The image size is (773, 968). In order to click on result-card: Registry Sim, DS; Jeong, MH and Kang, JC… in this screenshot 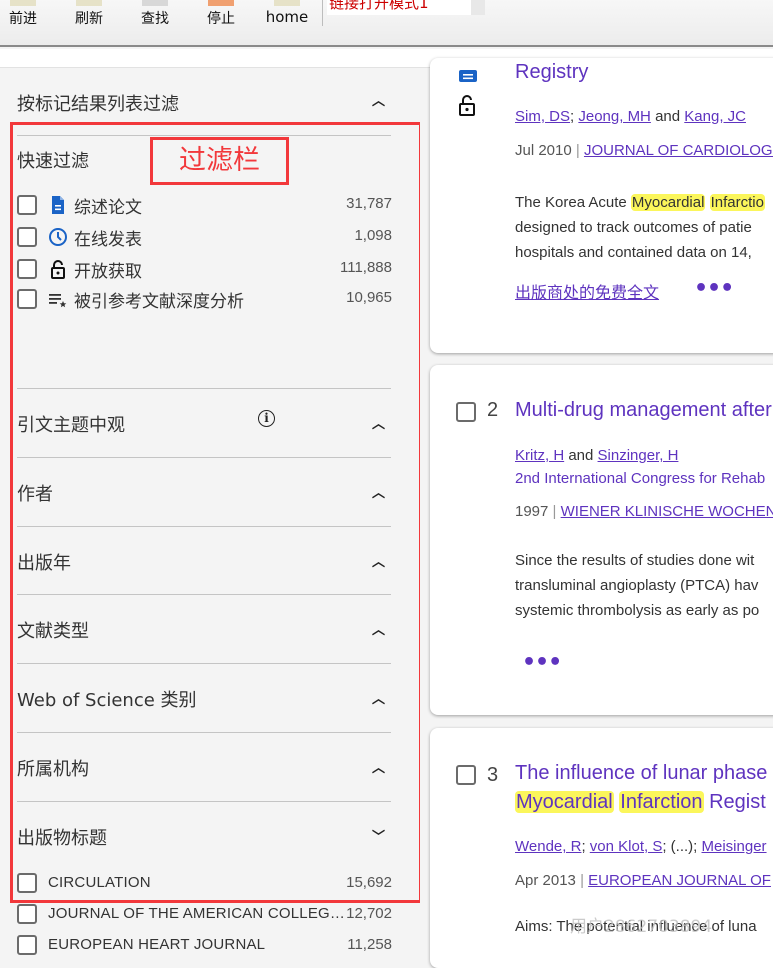, I will do `click(601, 205)`.